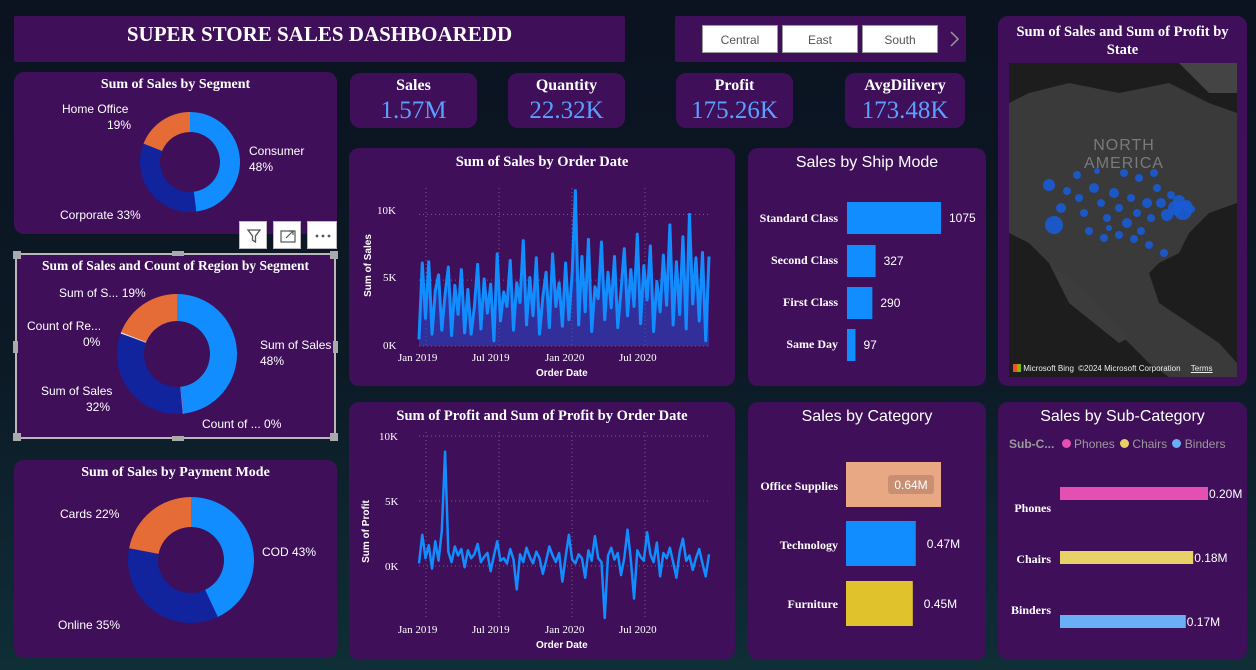  Describe the element at coordinates (1202, 368) in the screenshot. I see `map-terms-link: Terms` at that location.